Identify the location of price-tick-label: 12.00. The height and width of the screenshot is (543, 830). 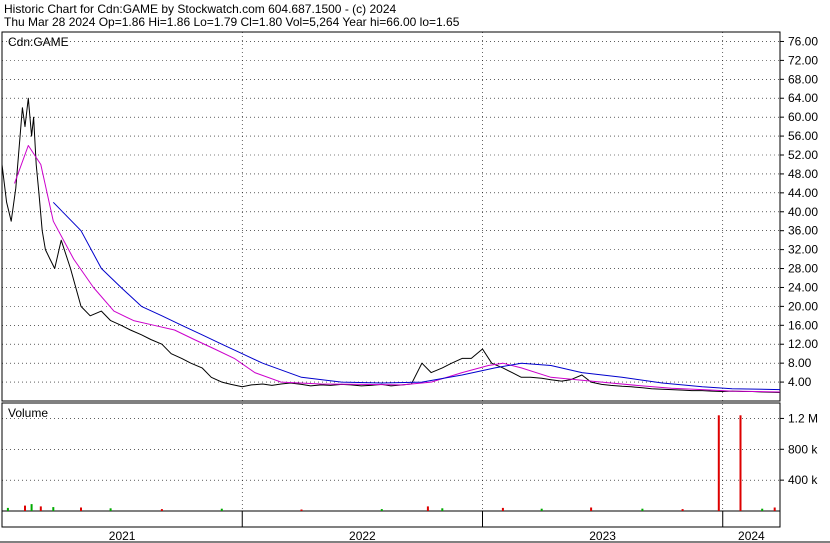
(803, 344).